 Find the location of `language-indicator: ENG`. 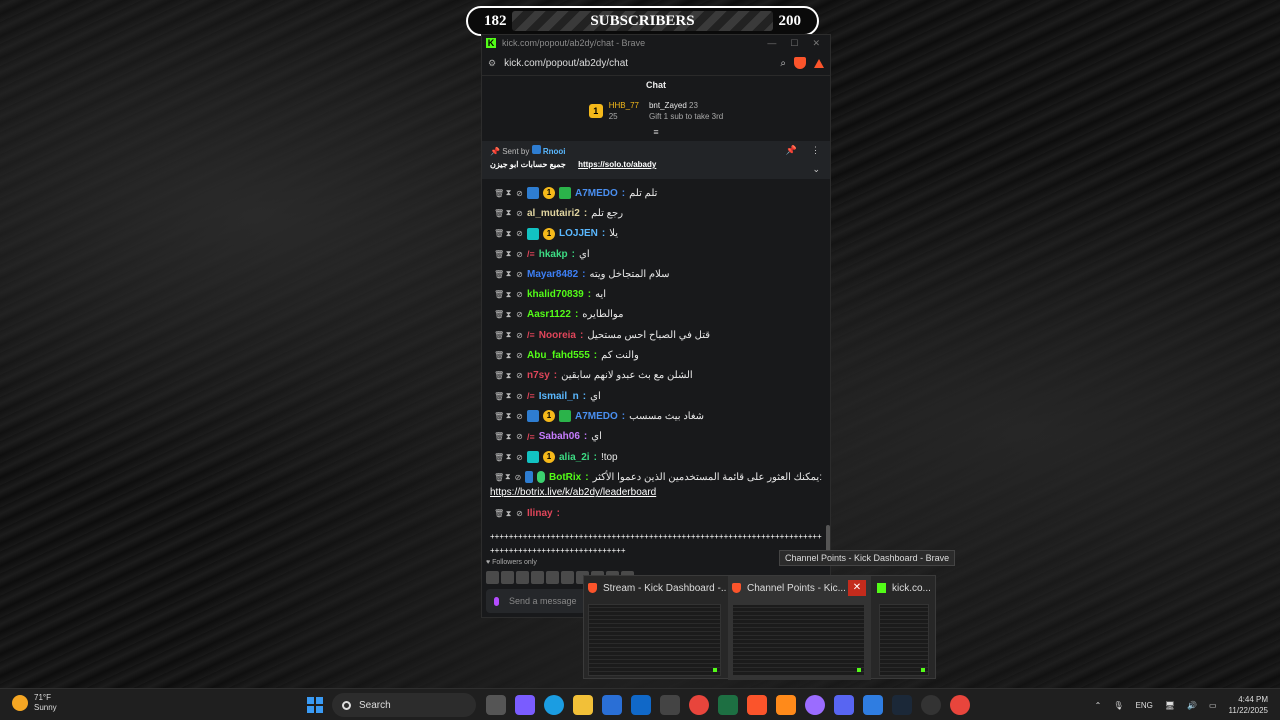

language-indicator: ENG is located at coordinates (1144, 705).